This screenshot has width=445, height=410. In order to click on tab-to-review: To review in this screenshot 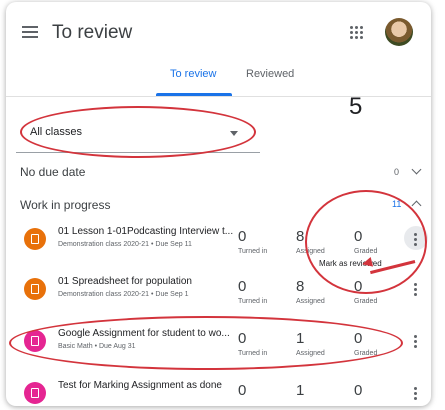, I will do `click(193, 74)`.